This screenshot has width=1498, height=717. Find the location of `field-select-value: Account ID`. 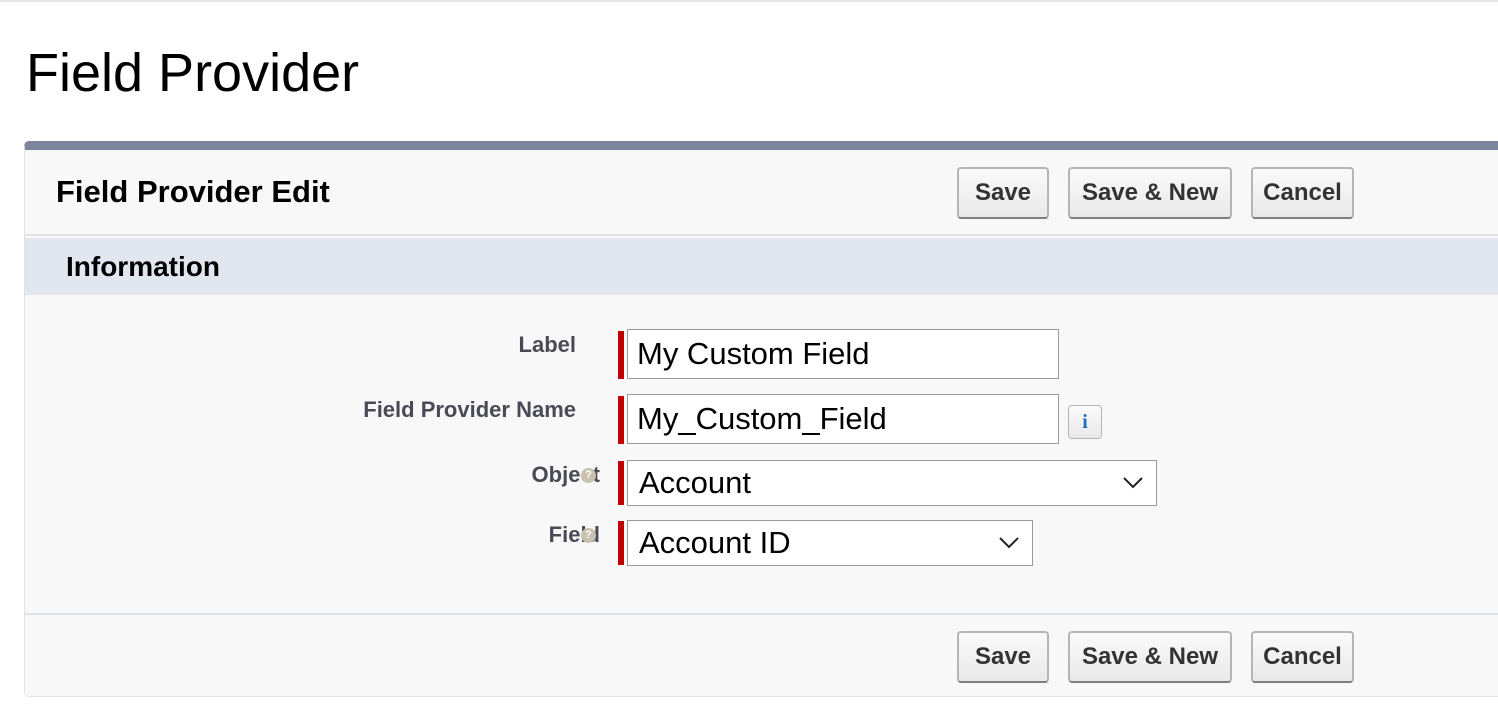

field-select-value: Account ID is located at coordinates (715, 542).